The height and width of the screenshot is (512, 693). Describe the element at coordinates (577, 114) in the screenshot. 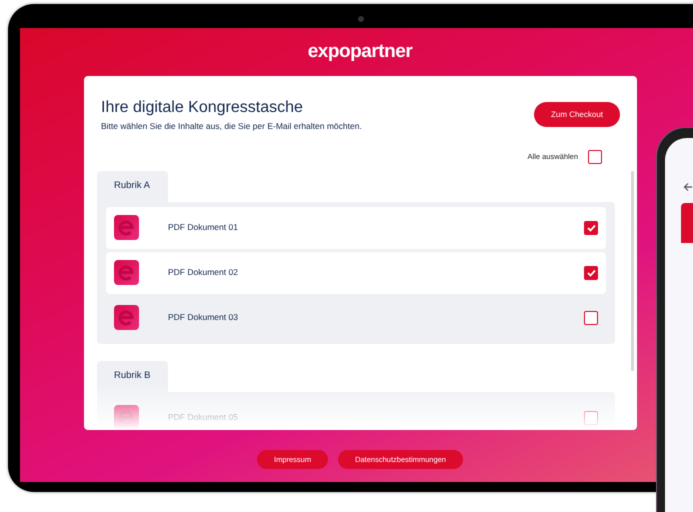

I see `checkout-button: Zum Checkout` at that location.